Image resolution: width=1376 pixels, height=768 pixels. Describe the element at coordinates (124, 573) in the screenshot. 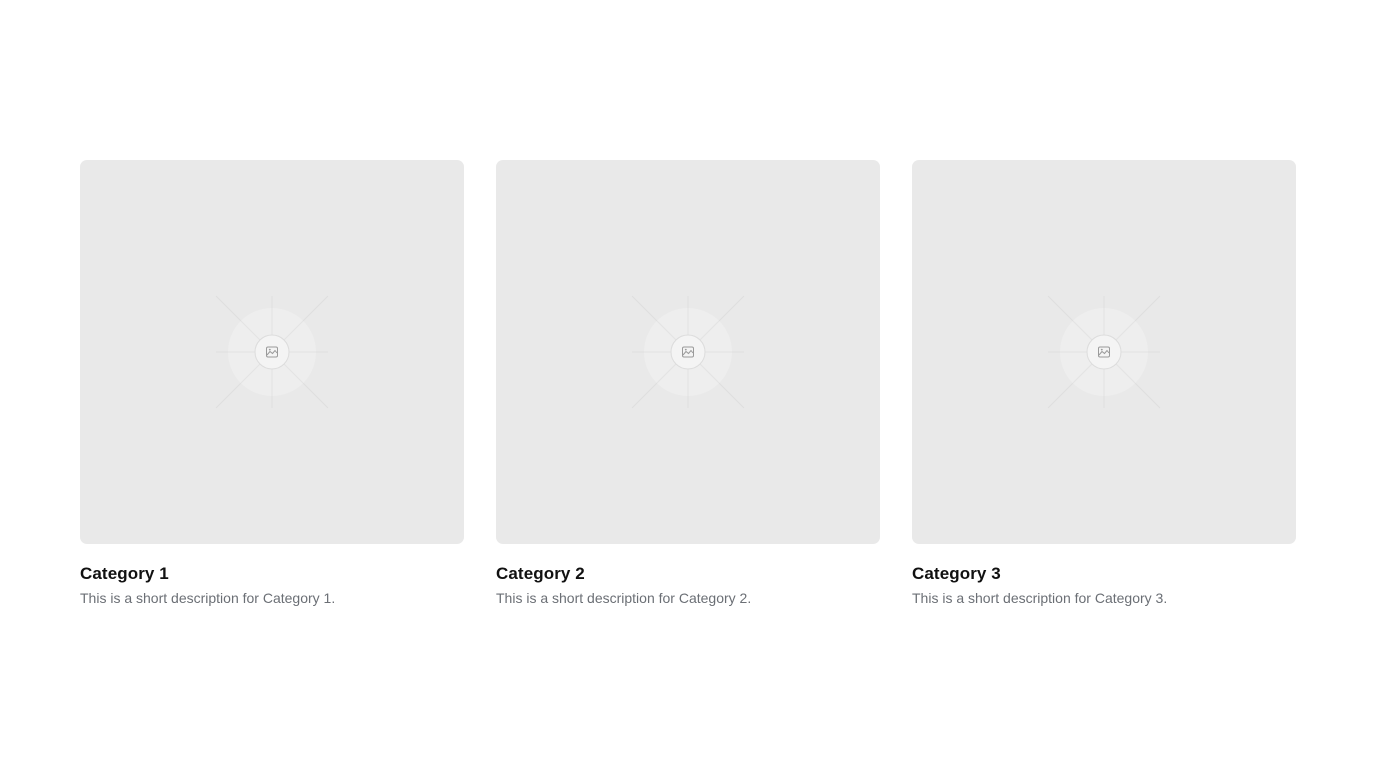

I see `card-title: Category 1` at that location.